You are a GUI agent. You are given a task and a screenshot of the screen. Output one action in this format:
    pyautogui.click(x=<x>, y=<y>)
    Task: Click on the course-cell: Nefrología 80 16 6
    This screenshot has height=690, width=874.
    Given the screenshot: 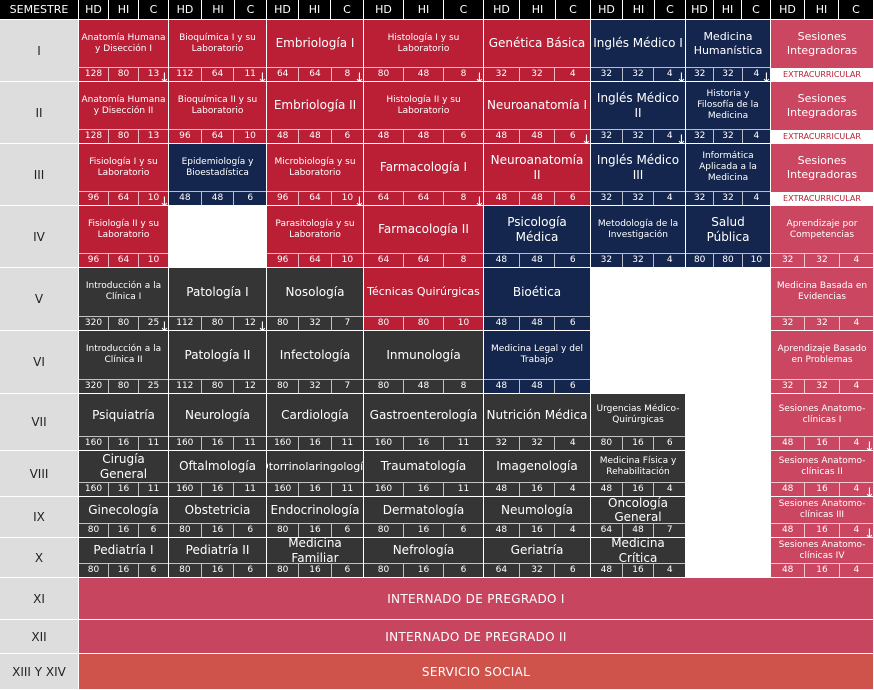 What is the action you would take?
    pyautogui.click(x=424, y=558)
    